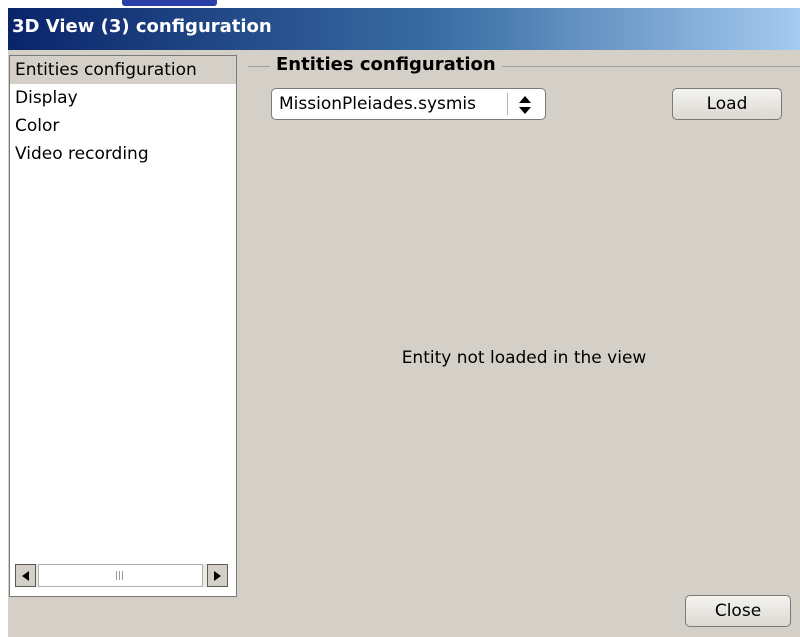  What do you see at coordinates (378, 104) in the screenshot?
I see `entity-select-value: MissionPleiades.sysmis` at bounding box center [378, 104].